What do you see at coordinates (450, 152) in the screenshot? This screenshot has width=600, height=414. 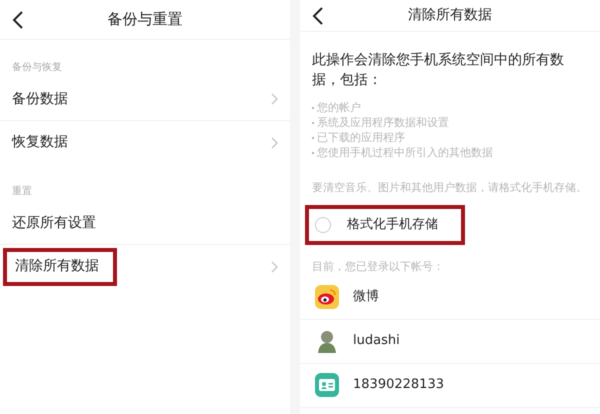 I see `bullet-item: 您使用手机过程中所引入的其他数据` at bounding box center [450, 152].